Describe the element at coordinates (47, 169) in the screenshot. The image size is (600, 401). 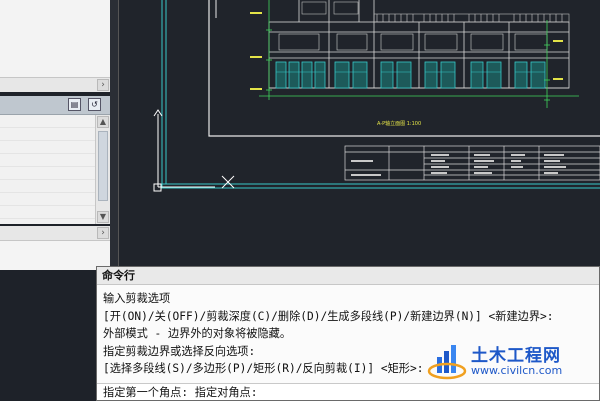
I see `palette-list` at that location.